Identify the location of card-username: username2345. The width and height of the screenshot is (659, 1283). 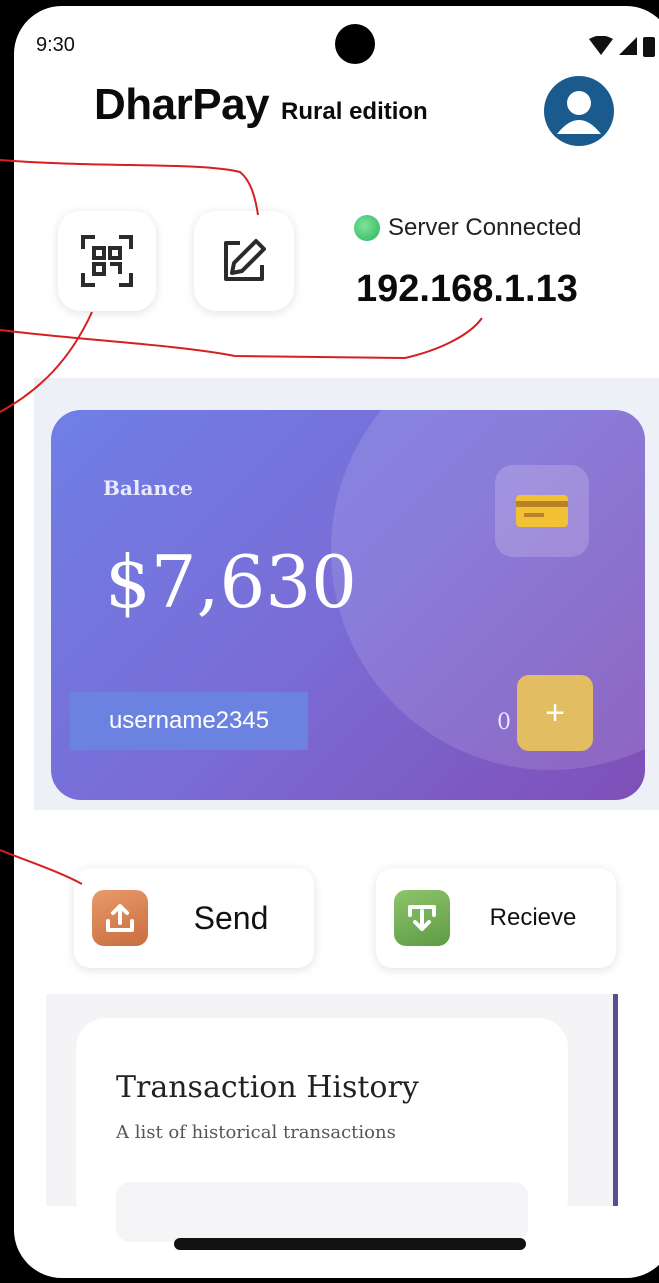
(189, 721).